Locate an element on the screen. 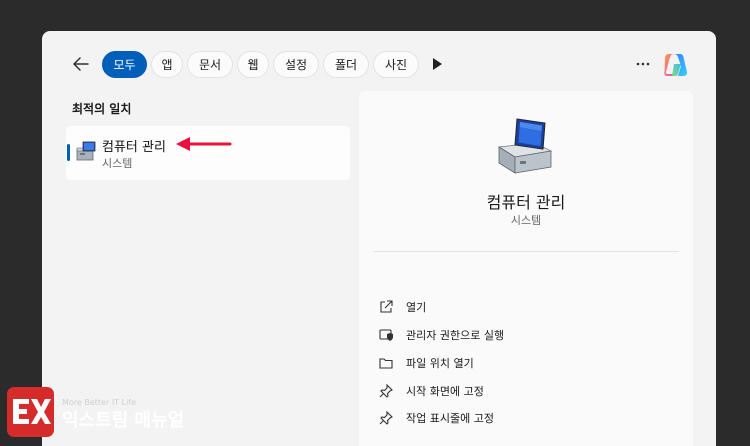  selection-indicator is located at coordinates (68, 152).